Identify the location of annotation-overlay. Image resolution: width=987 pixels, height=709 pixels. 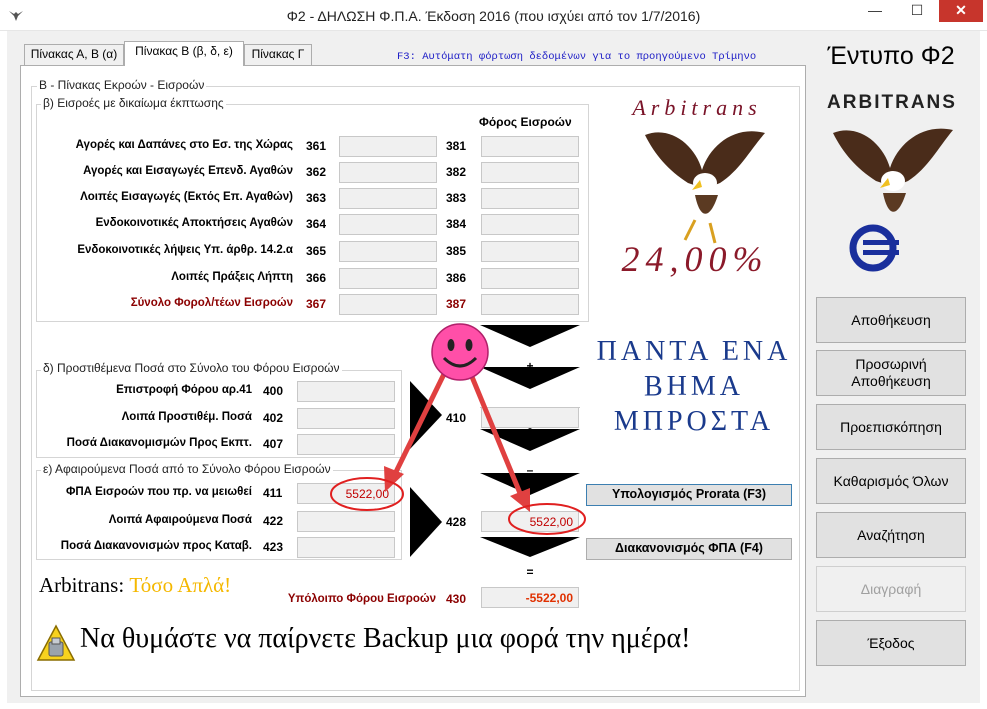
(458, 452).